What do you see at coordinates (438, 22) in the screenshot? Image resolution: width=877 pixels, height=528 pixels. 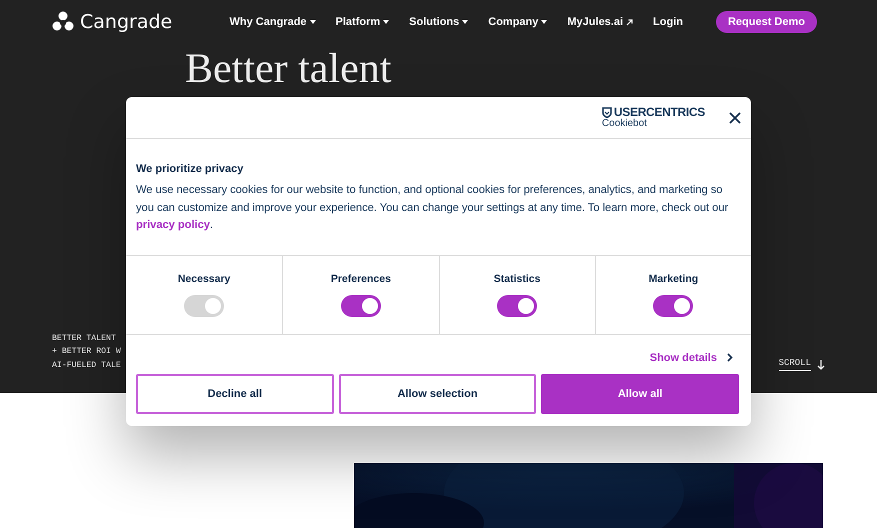 I see `nav-link: Solutions` at bounding box center [438, 22].